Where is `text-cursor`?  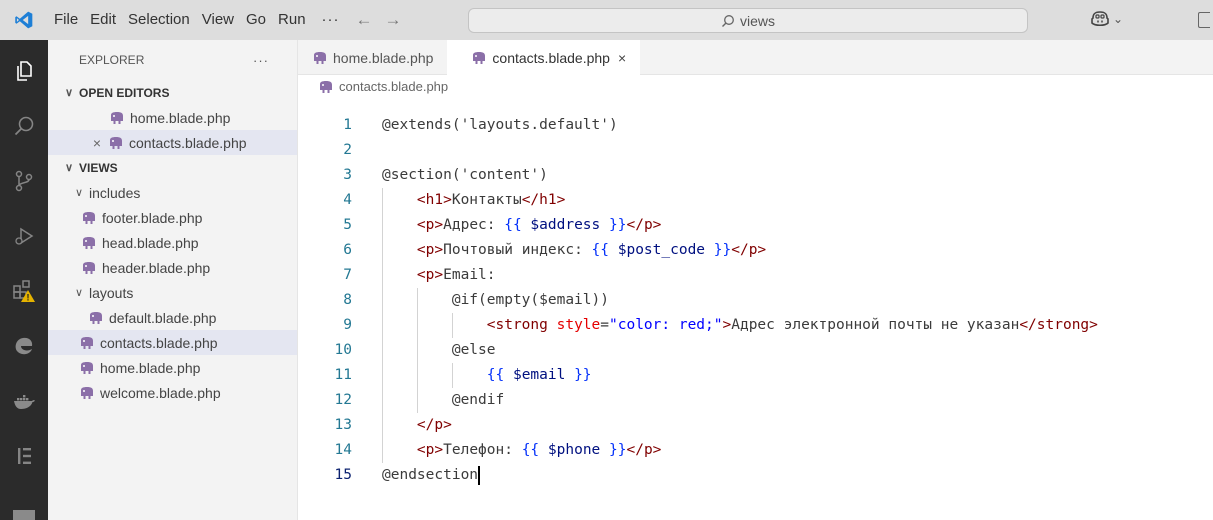
text-cursor is located at coordinates (479, 475).